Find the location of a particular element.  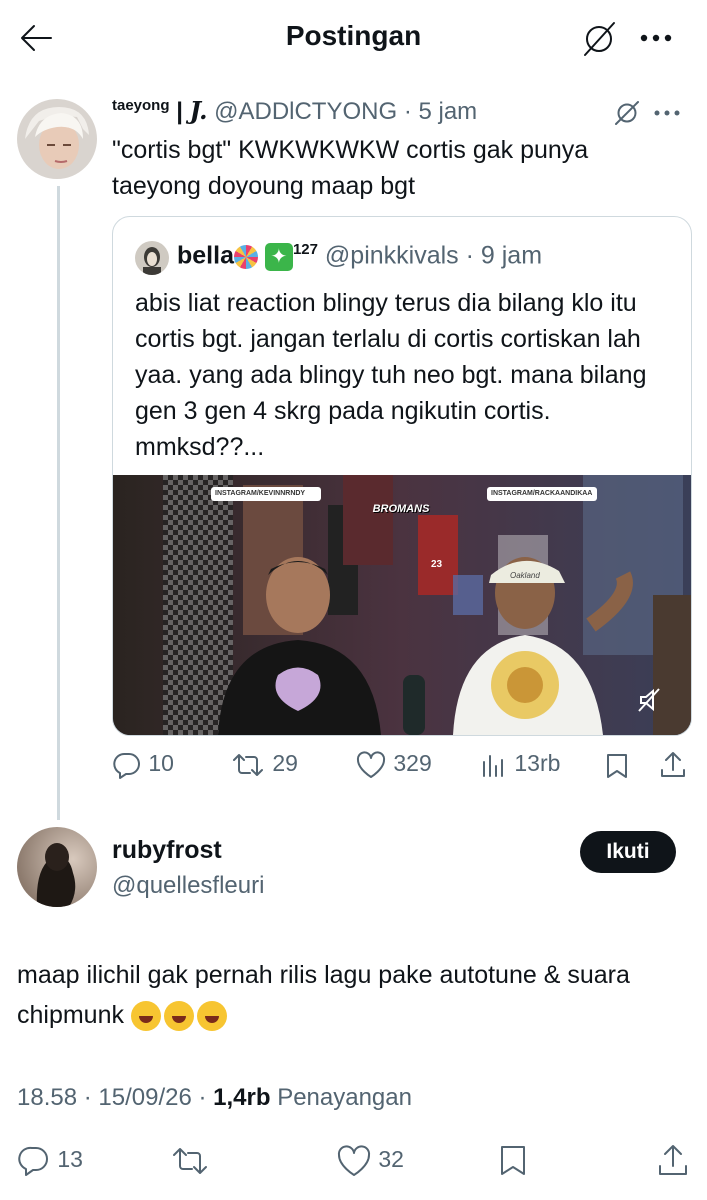

sparkles-emoji-icon: ✦ is located at coordinates (278, 256).